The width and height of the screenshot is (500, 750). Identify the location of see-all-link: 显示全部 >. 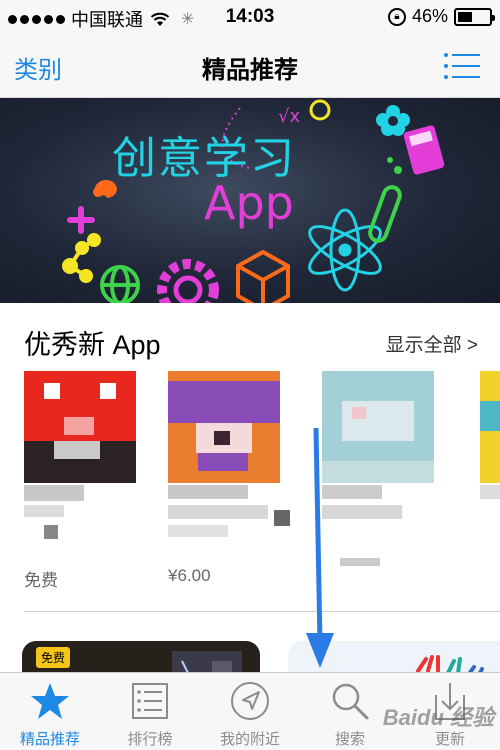
(432, 343).